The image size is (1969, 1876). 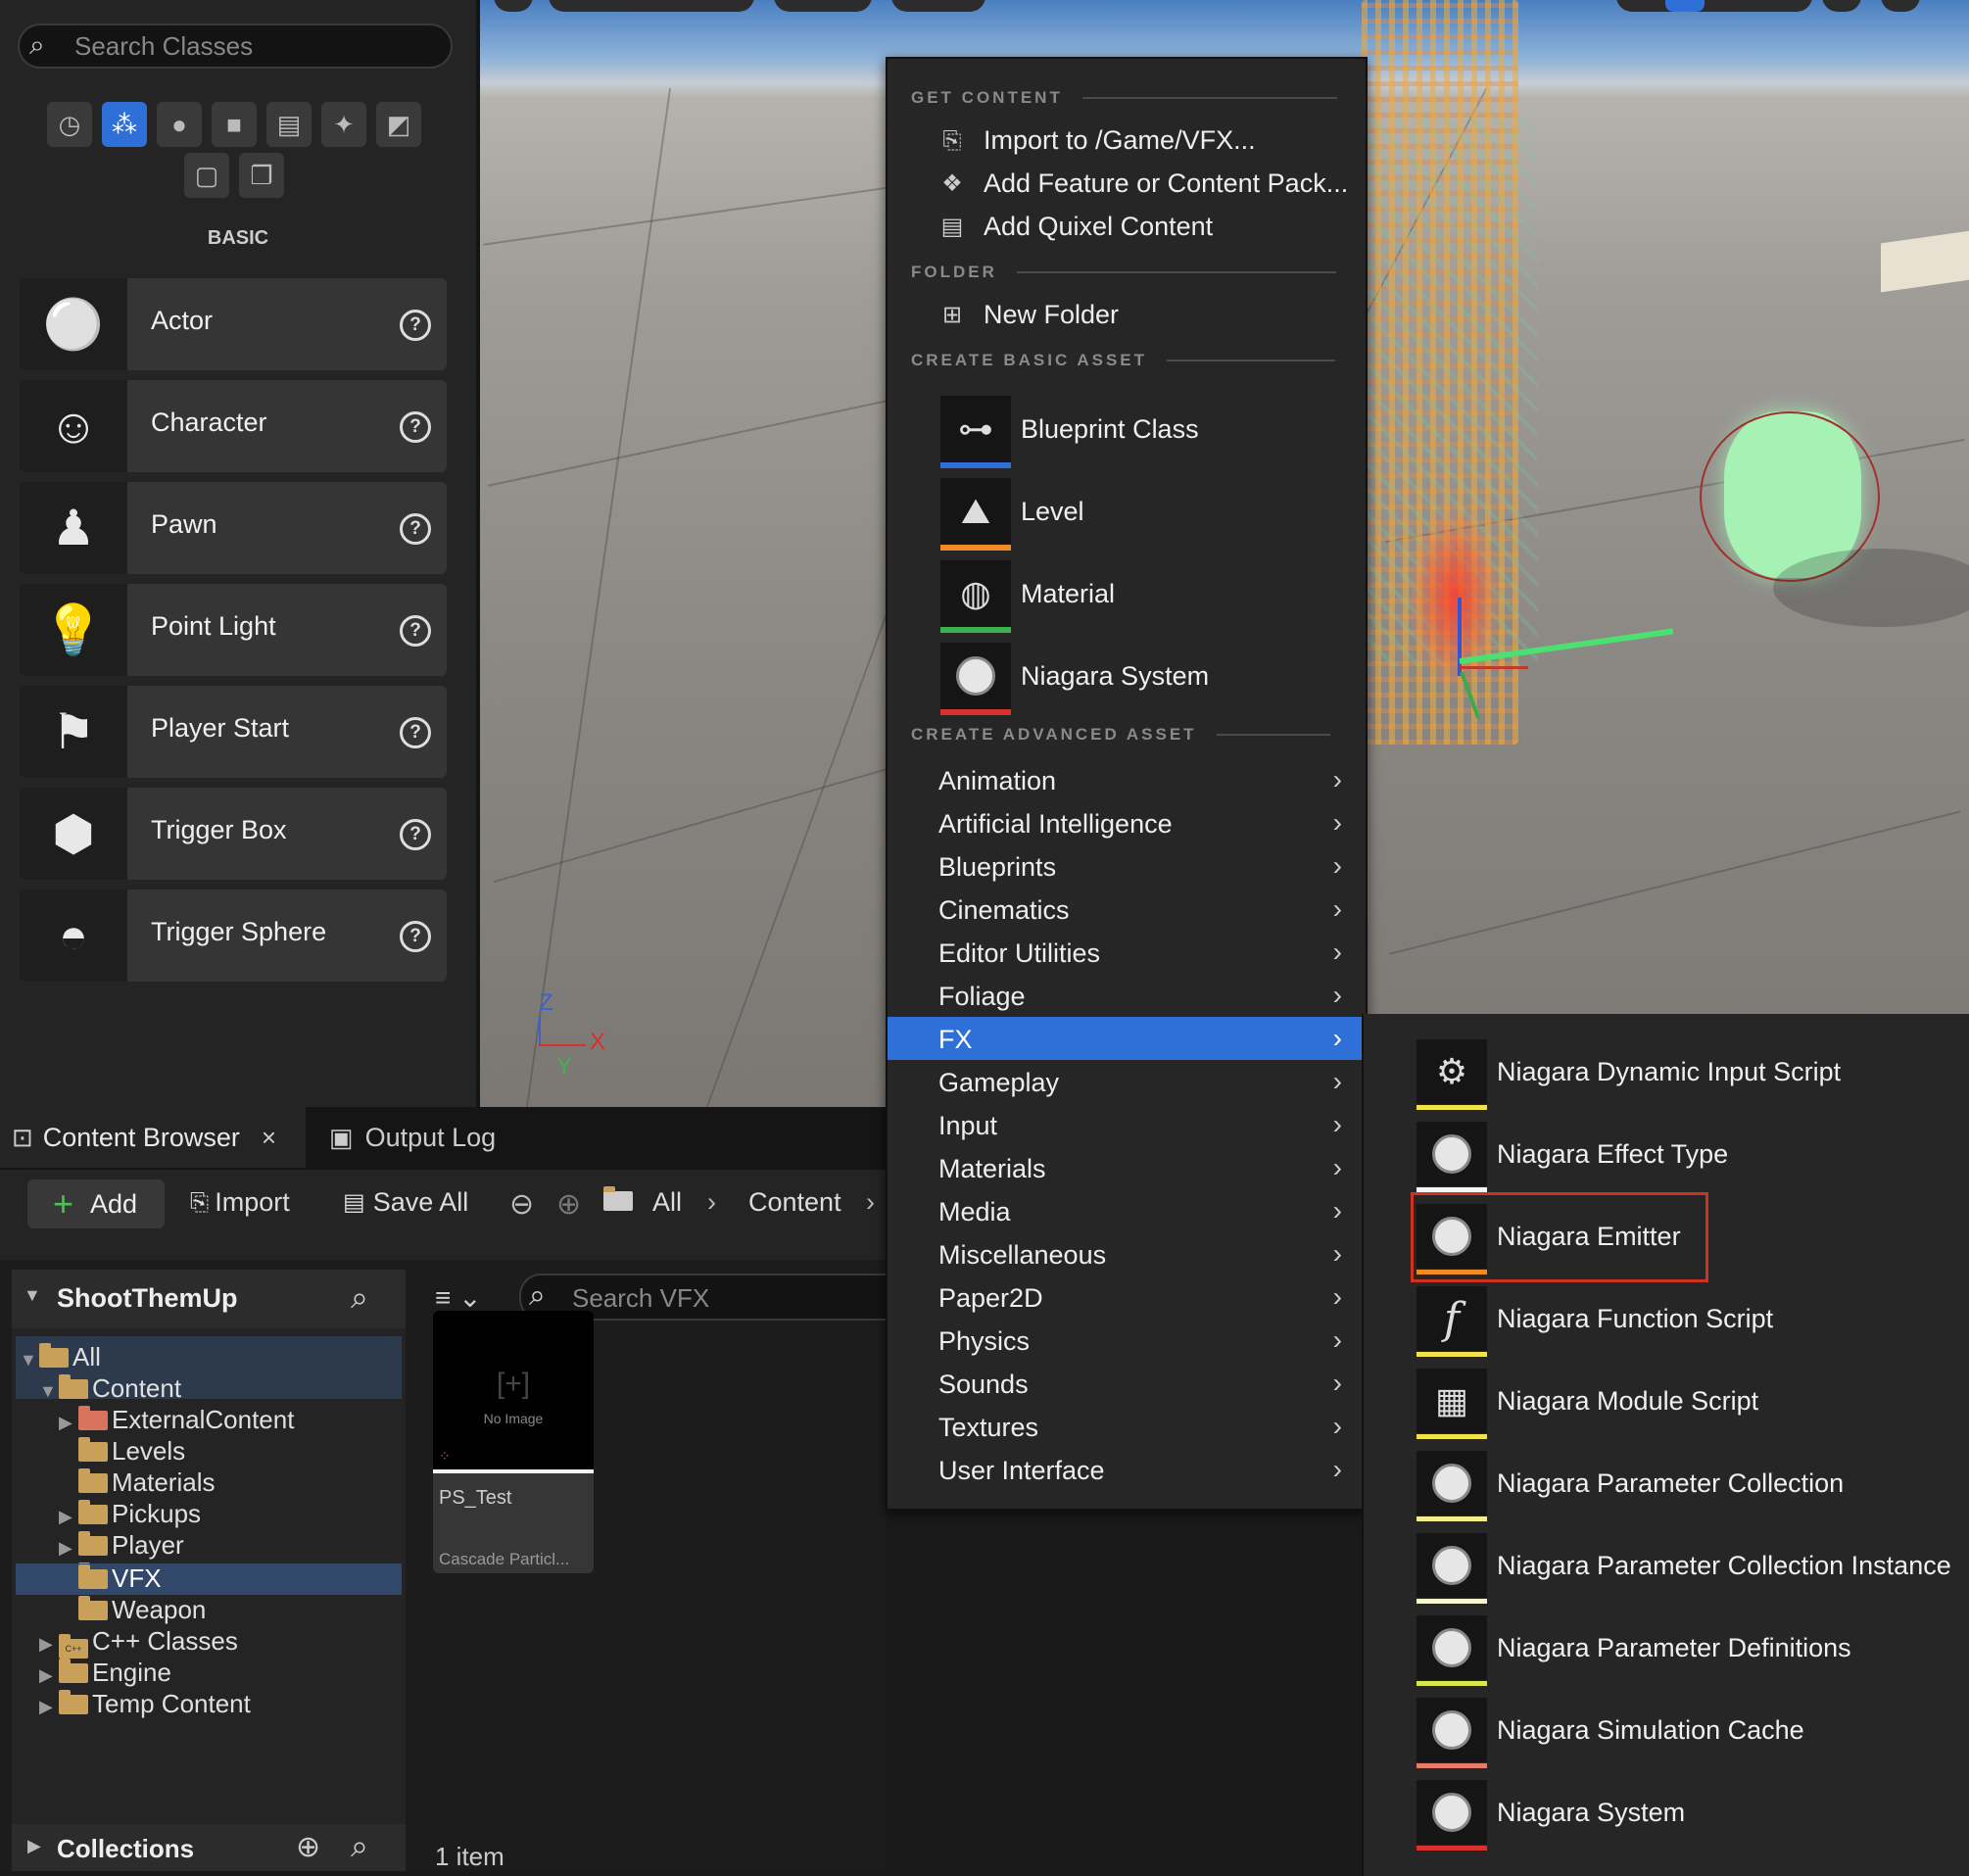 I want to click on volumes-category-button: ▢, so click(x=206, y=176).